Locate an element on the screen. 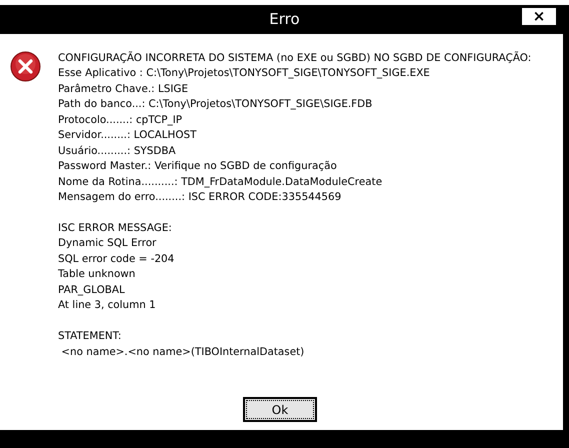  ok-button: Ok is located at coordinates (280, 409).